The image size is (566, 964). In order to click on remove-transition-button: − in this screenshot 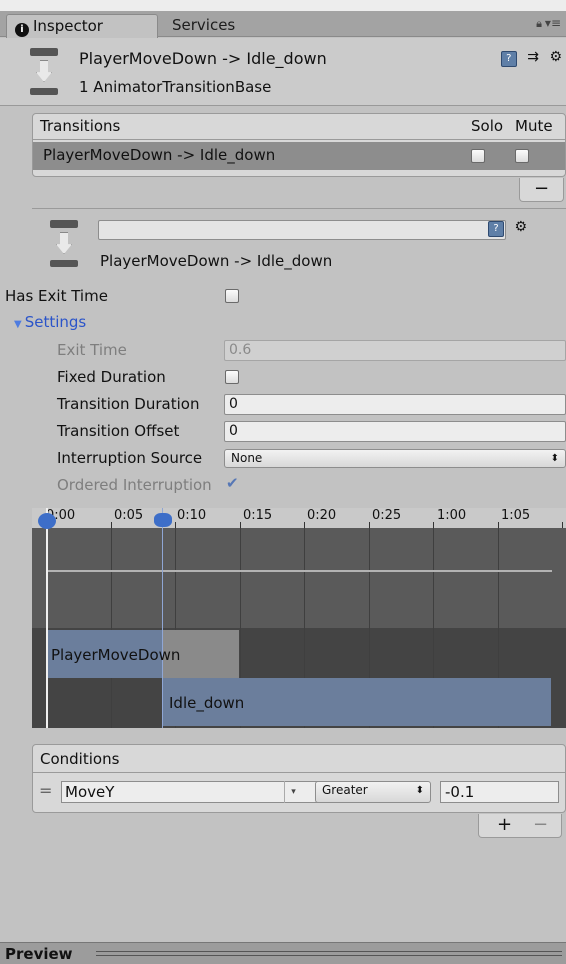, I will do `click(541, 190)`.